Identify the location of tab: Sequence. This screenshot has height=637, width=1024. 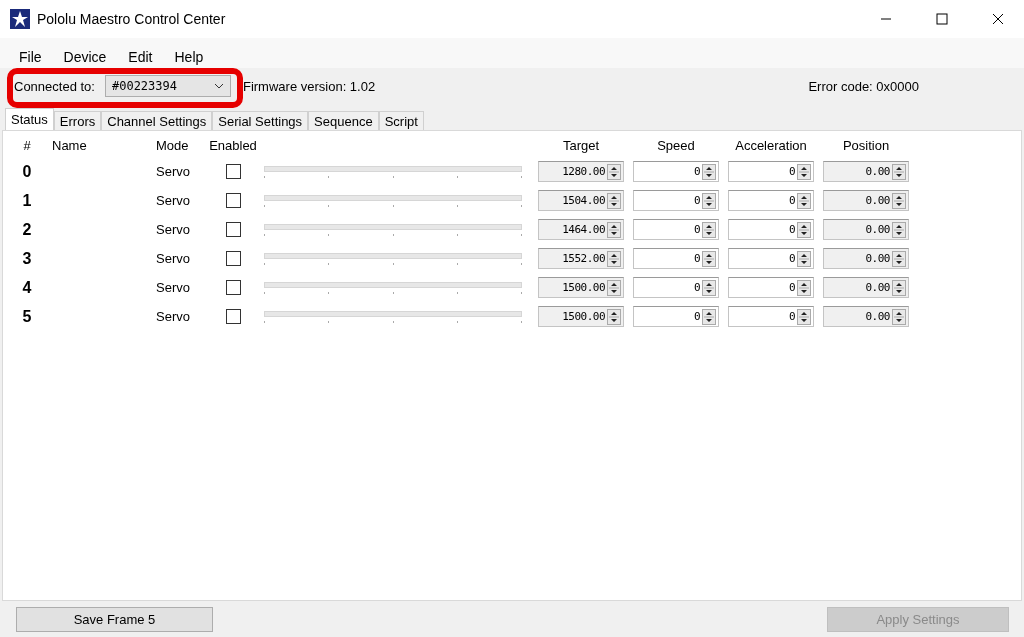
(343, 120).